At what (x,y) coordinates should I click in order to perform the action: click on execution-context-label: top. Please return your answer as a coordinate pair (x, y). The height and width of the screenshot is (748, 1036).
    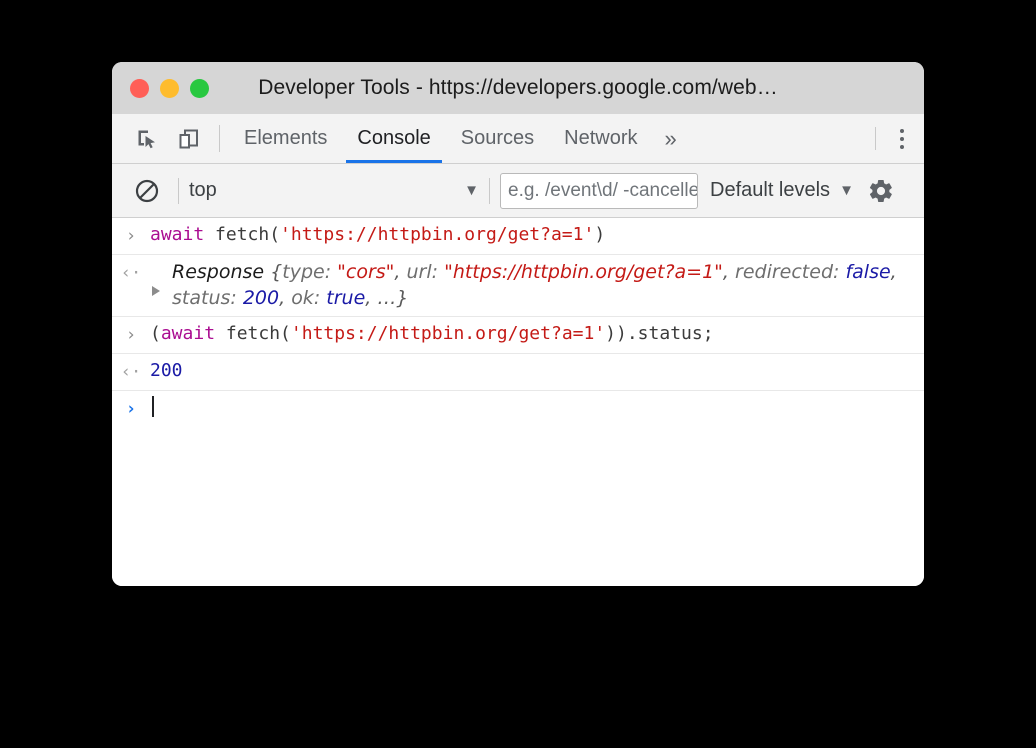
    Looking at the image, I should click on (203, 190).